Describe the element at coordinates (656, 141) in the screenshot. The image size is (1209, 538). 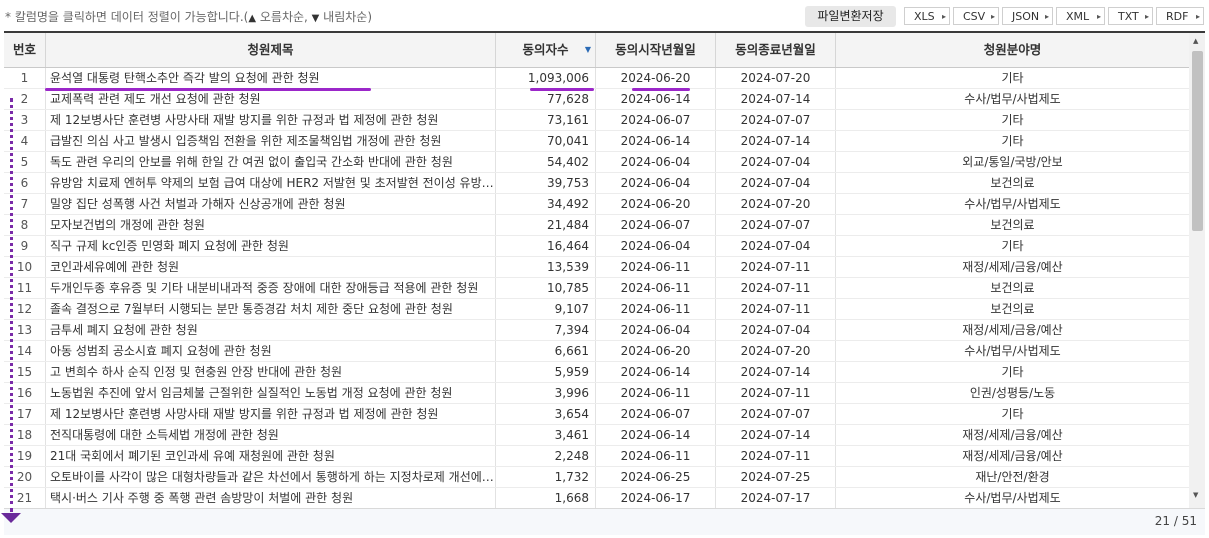
I see `cell-start: 2024-06-14` at that location.